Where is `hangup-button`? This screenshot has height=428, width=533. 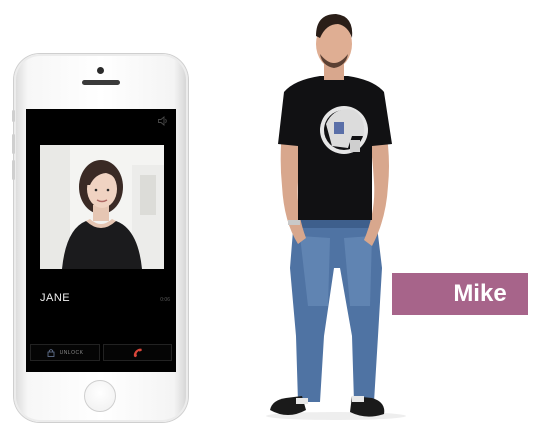 hangup-button is located at coordinates (137, 352).